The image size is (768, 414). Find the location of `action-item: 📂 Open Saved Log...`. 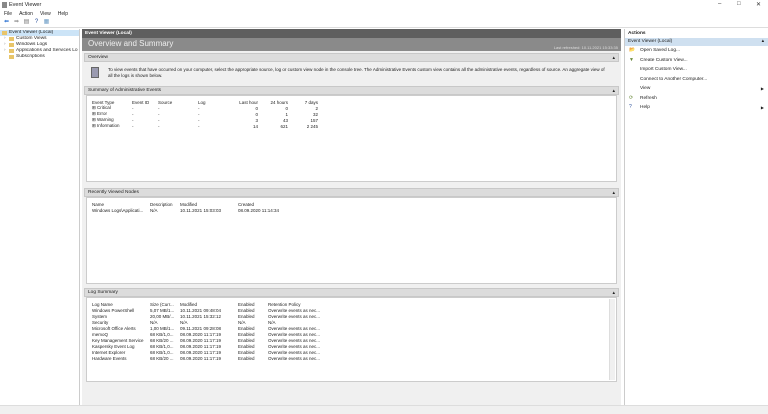

action-item: 📂 Open Saved Log... is located at coordinates (696, 51).